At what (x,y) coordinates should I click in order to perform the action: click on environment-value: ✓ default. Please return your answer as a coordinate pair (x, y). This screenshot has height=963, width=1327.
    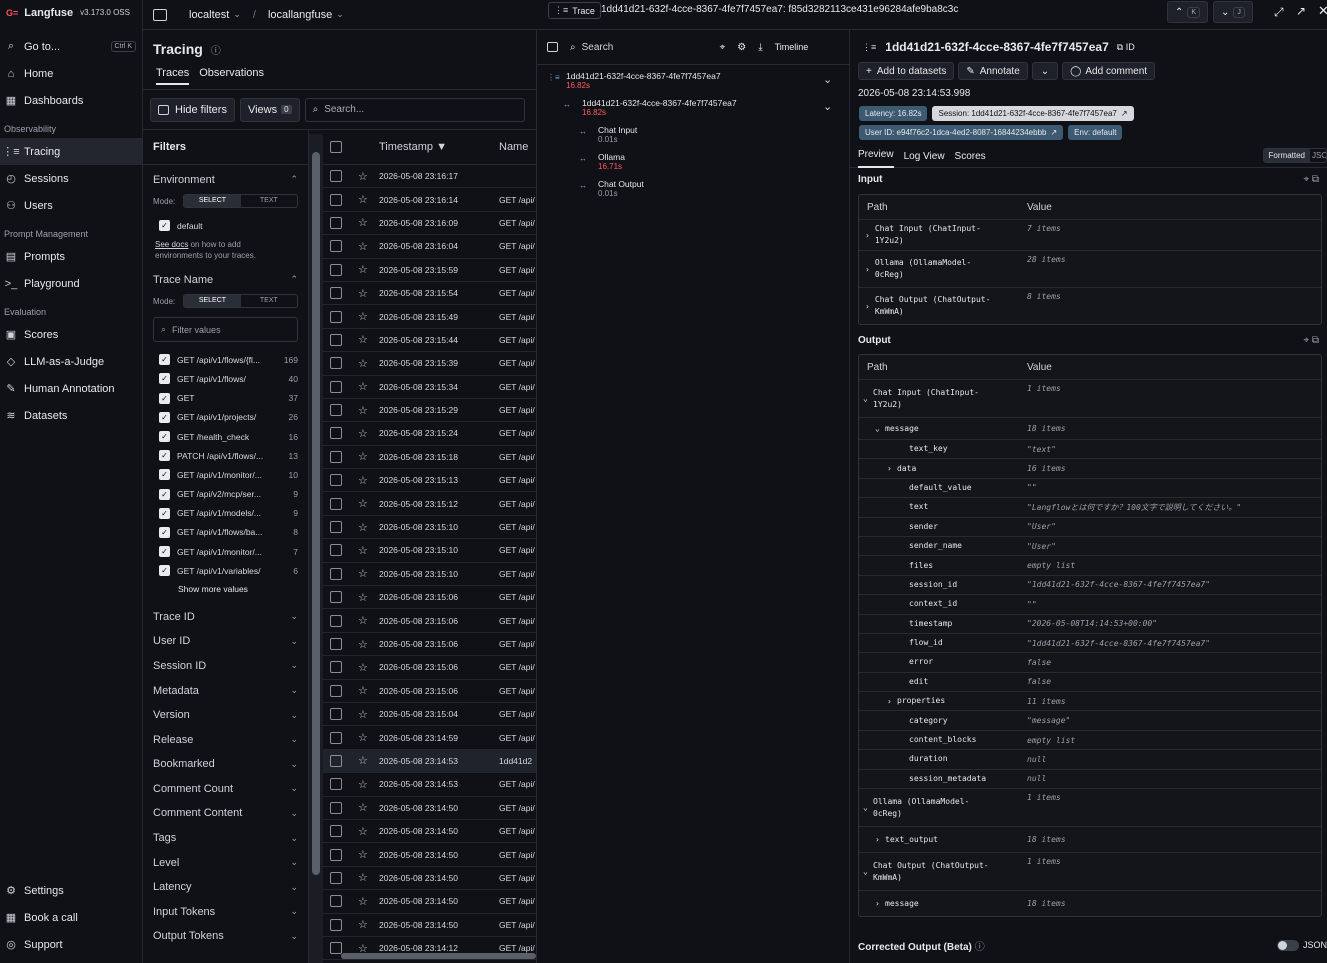
    Looking at the image, I should click on (225, 225).